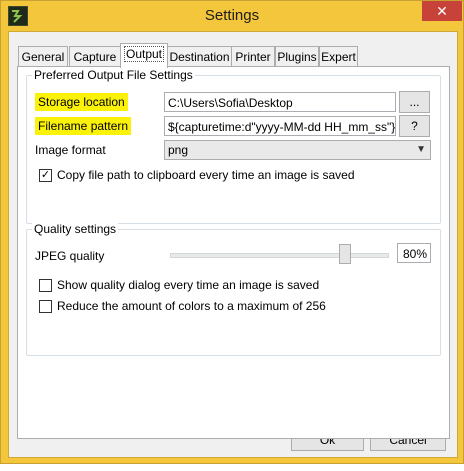  I want to click on reduce-colors-checkbox, so click(45, 306).